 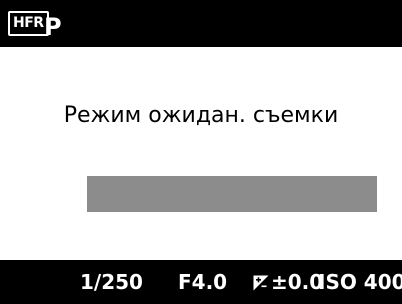 I want to click on hfr-badge: HFR, so click(x=28, y=23).